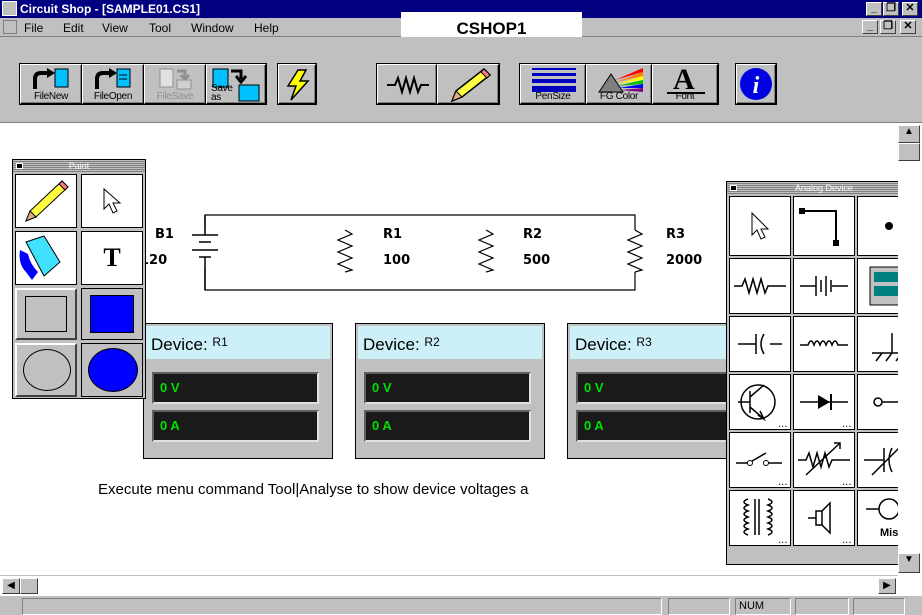 This screenshot has width=922, height=615. I want to click on menu-tool: Tool, so click(160, 28).